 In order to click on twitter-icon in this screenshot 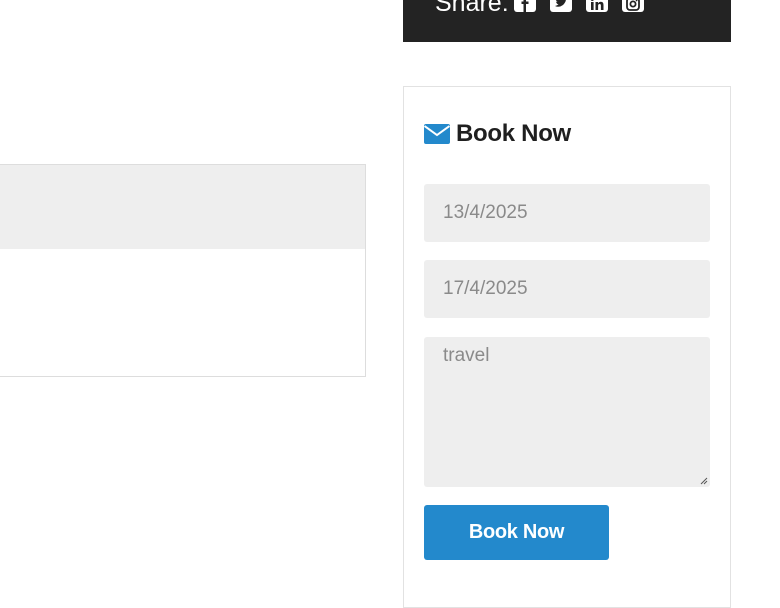, I will do `click(561, 6)`.